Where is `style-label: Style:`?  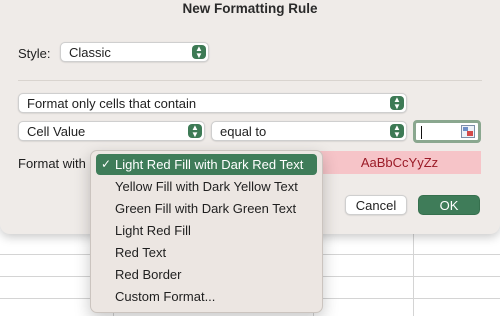
style-label: Style: is located at coordinates (34, 53).